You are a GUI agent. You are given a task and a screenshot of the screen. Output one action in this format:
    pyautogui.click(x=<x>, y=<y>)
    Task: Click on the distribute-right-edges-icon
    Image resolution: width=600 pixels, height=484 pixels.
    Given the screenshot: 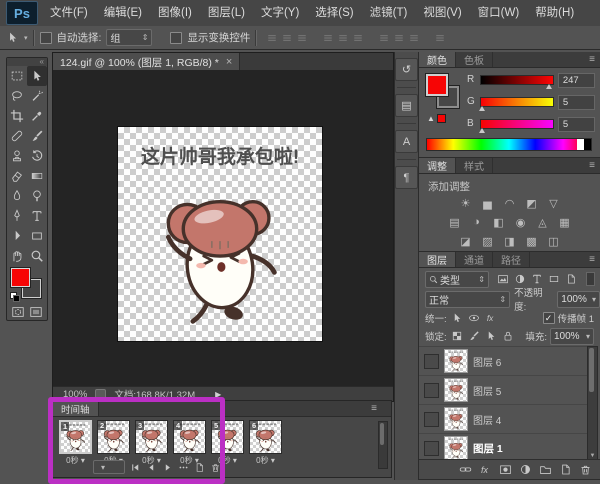 What is the action you would take?
    pyautogui.click(x=414, y=38)
    